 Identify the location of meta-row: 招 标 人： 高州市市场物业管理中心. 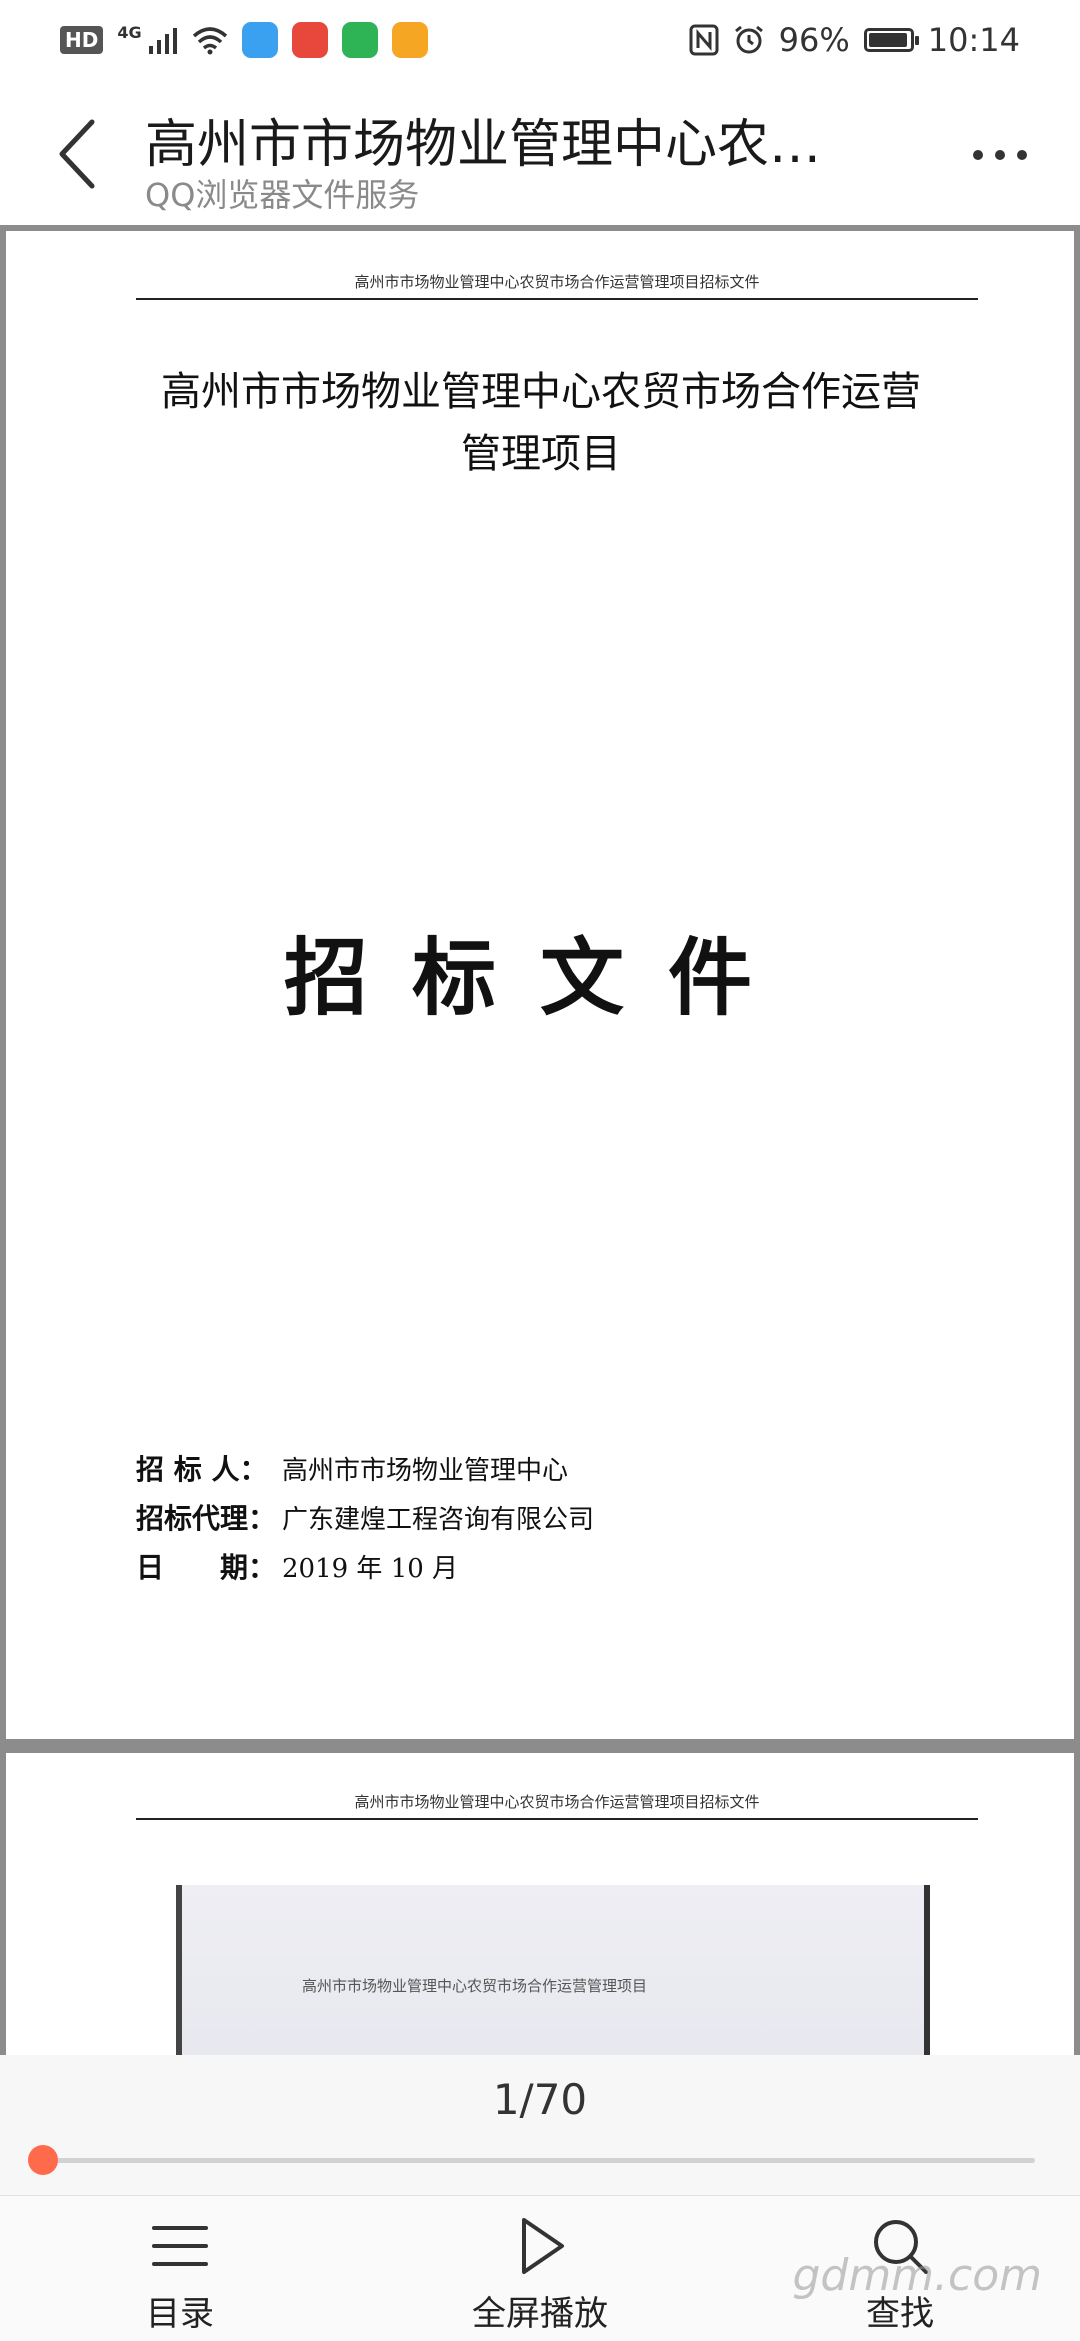
(365, 1470).